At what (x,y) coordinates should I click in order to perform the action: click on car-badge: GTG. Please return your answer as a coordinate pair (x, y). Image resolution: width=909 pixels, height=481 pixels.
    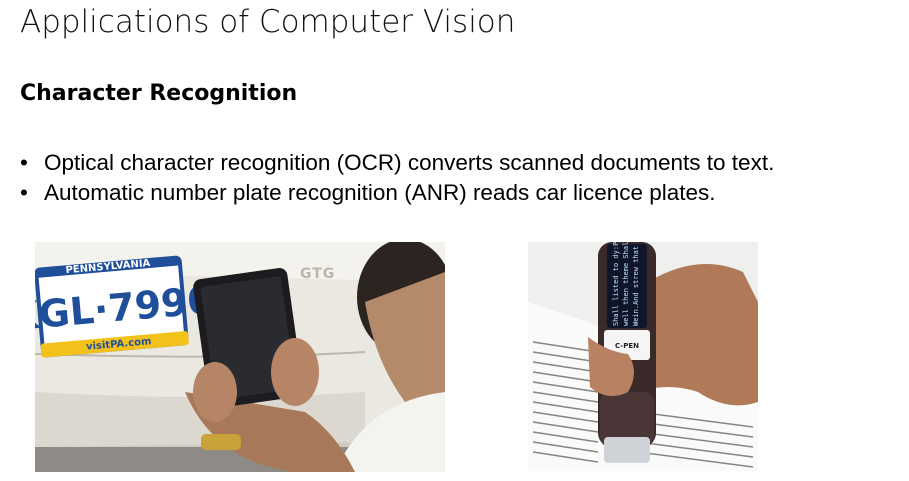
    Looking at the image, I should click on (317, 274).